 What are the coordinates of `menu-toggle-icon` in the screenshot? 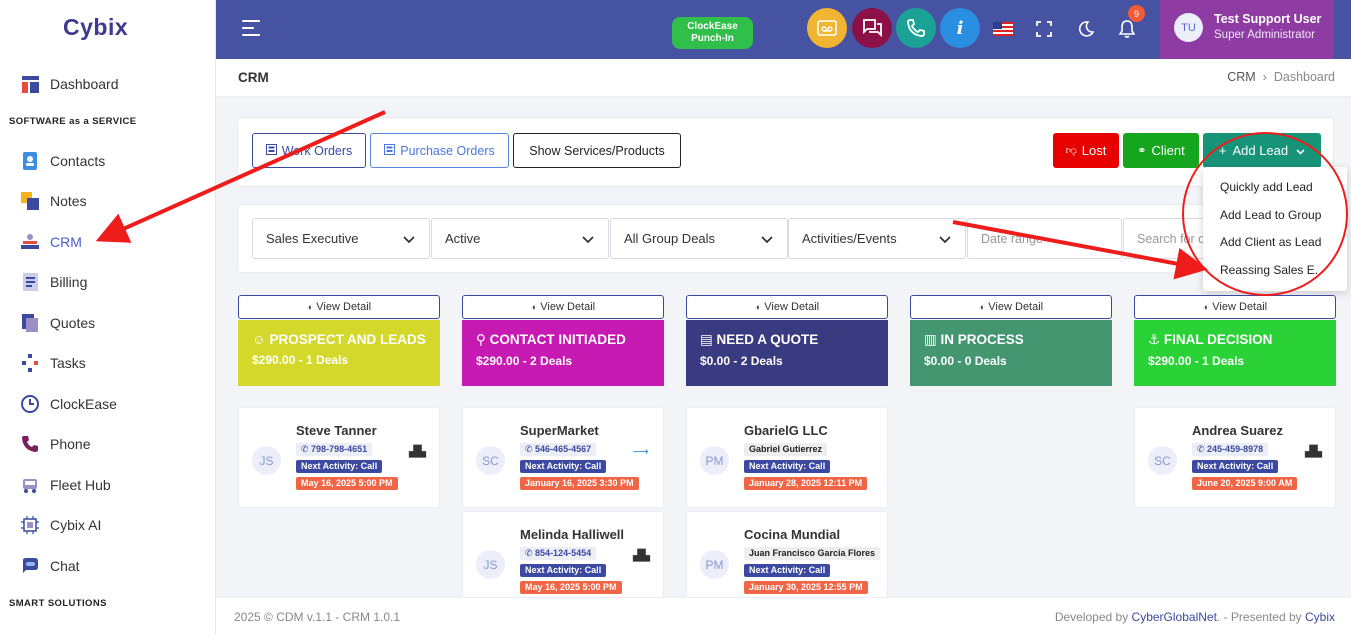 It's located at (251, 30).